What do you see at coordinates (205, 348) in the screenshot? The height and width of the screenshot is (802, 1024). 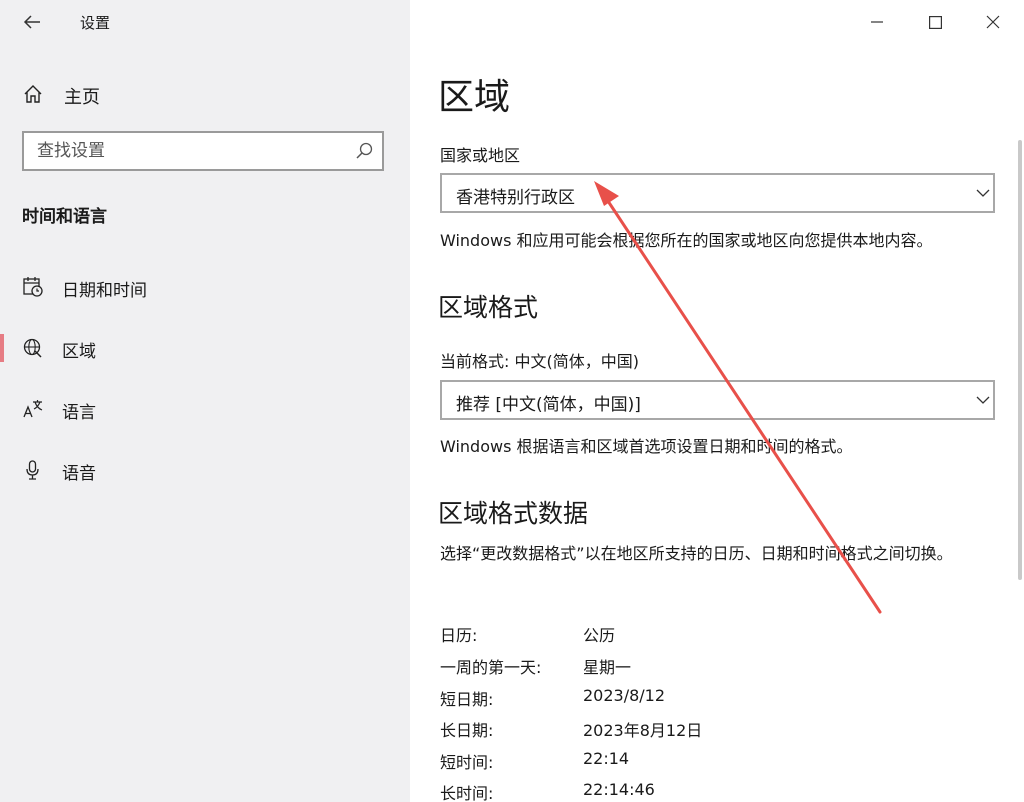 I see `sidebar-item-region: 区域` at bounding box center [205, 348].